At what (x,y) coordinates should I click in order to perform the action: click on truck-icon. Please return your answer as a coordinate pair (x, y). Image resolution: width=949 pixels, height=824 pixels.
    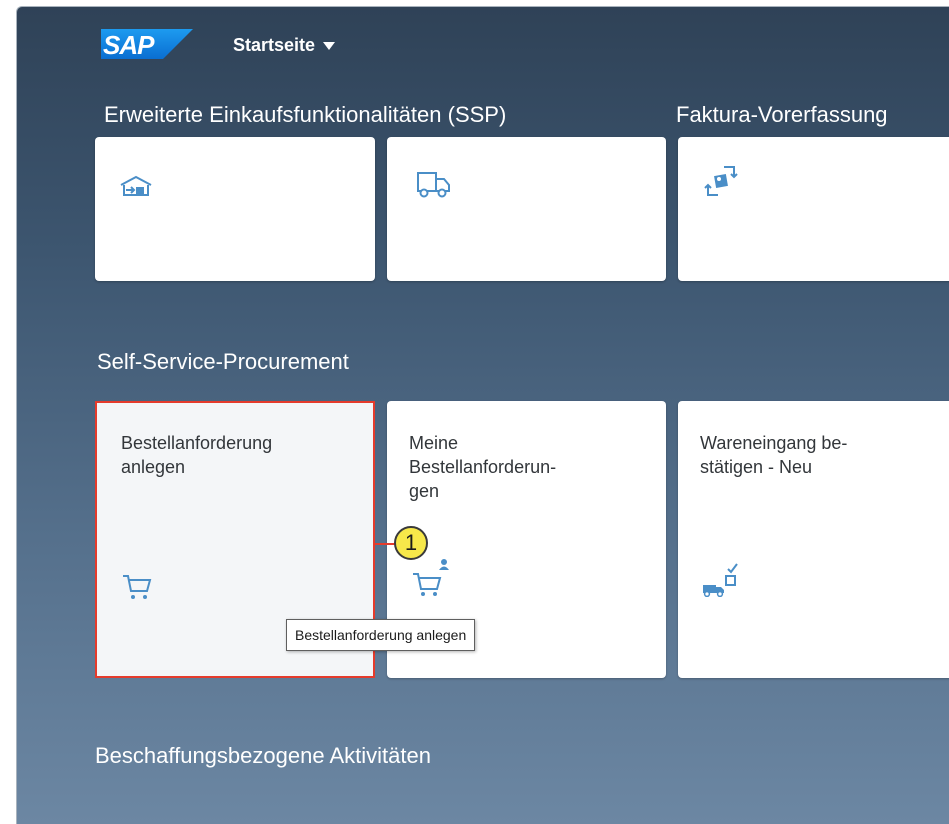
    Looking at the image, I should click on (433, 184).